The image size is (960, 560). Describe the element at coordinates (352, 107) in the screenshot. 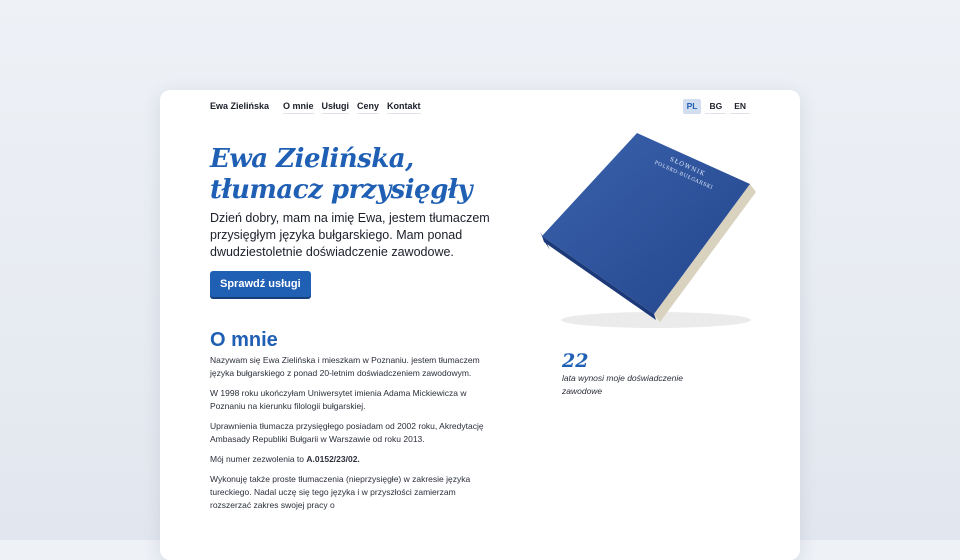

I see `main-menu: O mnie Usługi Ceny Kontakt` at that location.